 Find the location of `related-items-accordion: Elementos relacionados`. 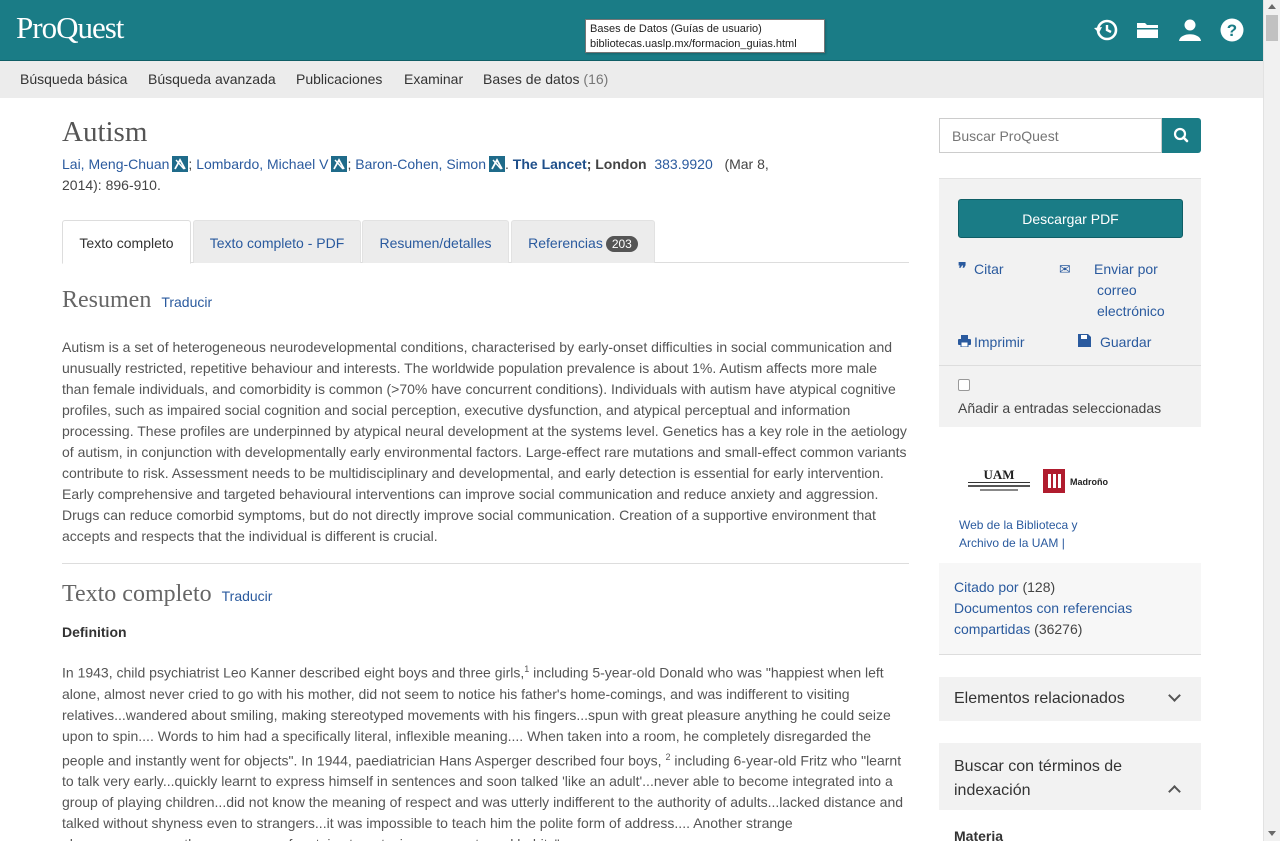

related-items-accordion: Elementos relacionados is located at coordinates (1070, 699).